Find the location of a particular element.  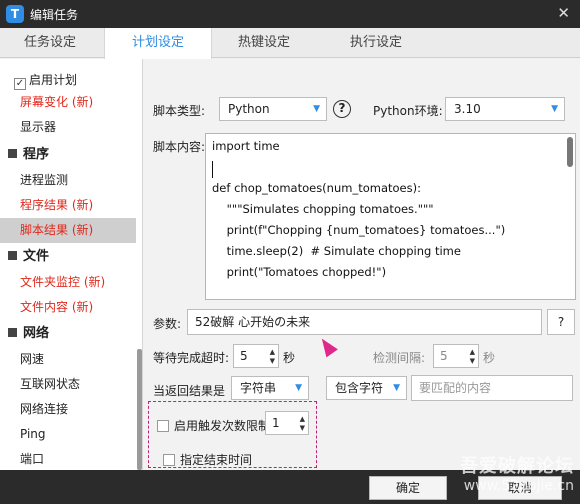

match-mode-select: 包含字符 ▼ is located at coordinates (366, 388).